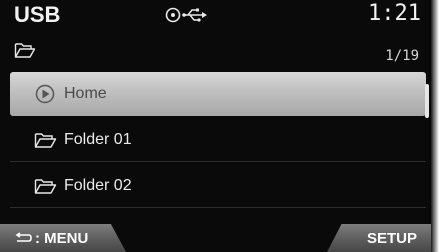 The width and height of the screenshot is (439, 252). Describe the element at coordinates (215, 16) in the screenshot. I see `status-bar: USB 1:21` at that location.